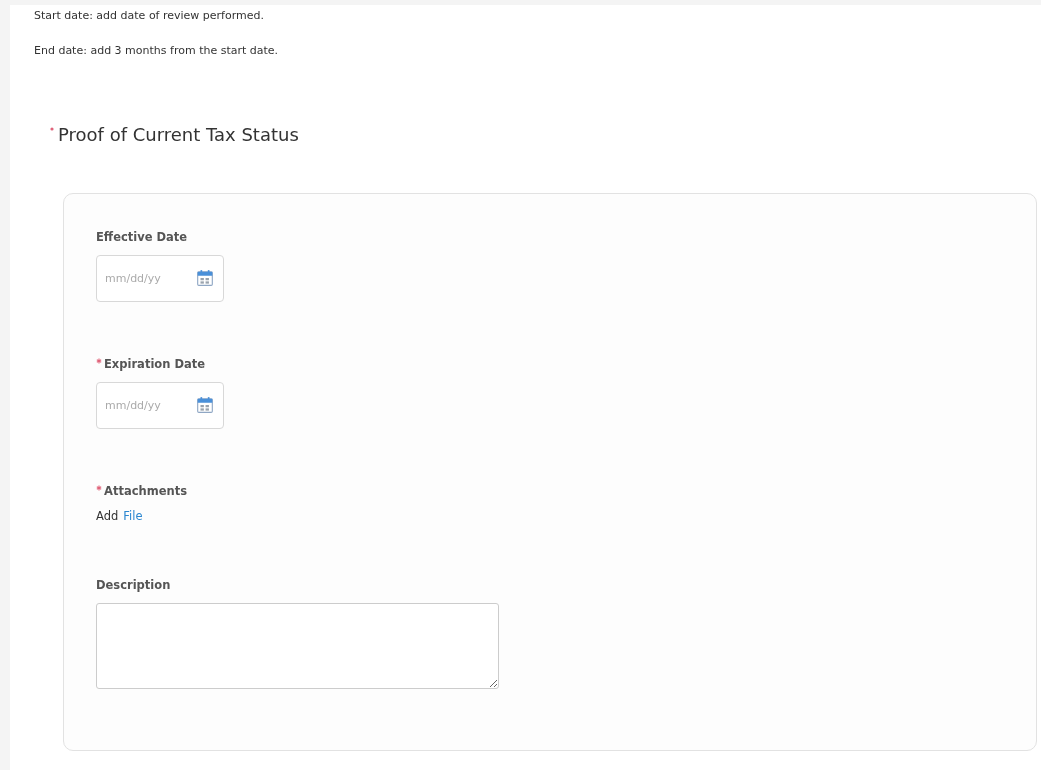  What do you see at coordinates (145, 491) in the screenshot?
I see `field-label: Attachments` at bounding box center [145, 491].